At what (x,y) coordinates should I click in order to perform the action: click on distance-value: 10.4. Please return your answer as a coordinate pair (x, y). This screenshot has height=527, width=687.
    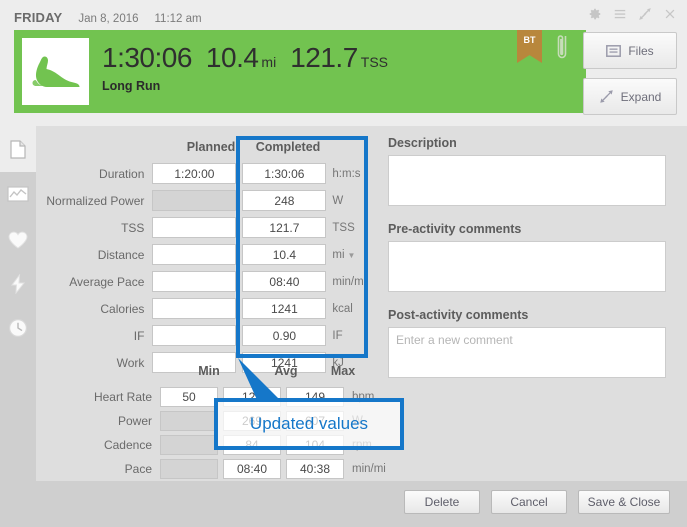
    Looking at the image, I should click on (232, 57).